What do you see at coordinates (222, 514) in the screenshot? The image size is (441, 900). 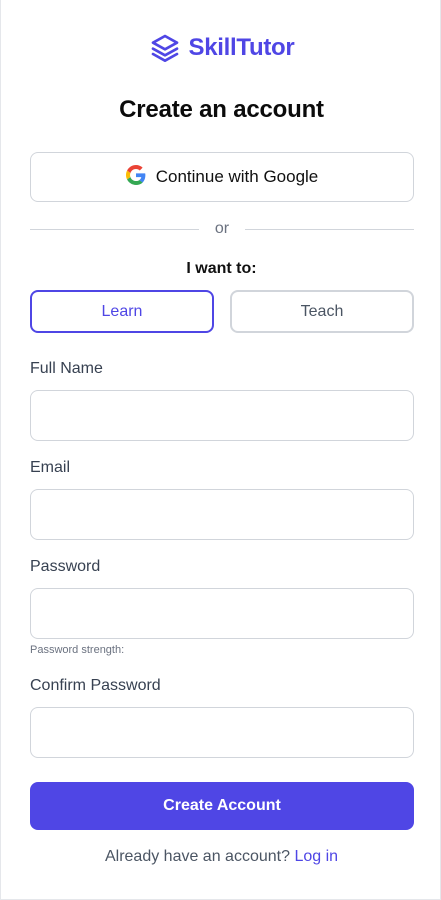 I see `email-input` at bounding box center [222, 514].